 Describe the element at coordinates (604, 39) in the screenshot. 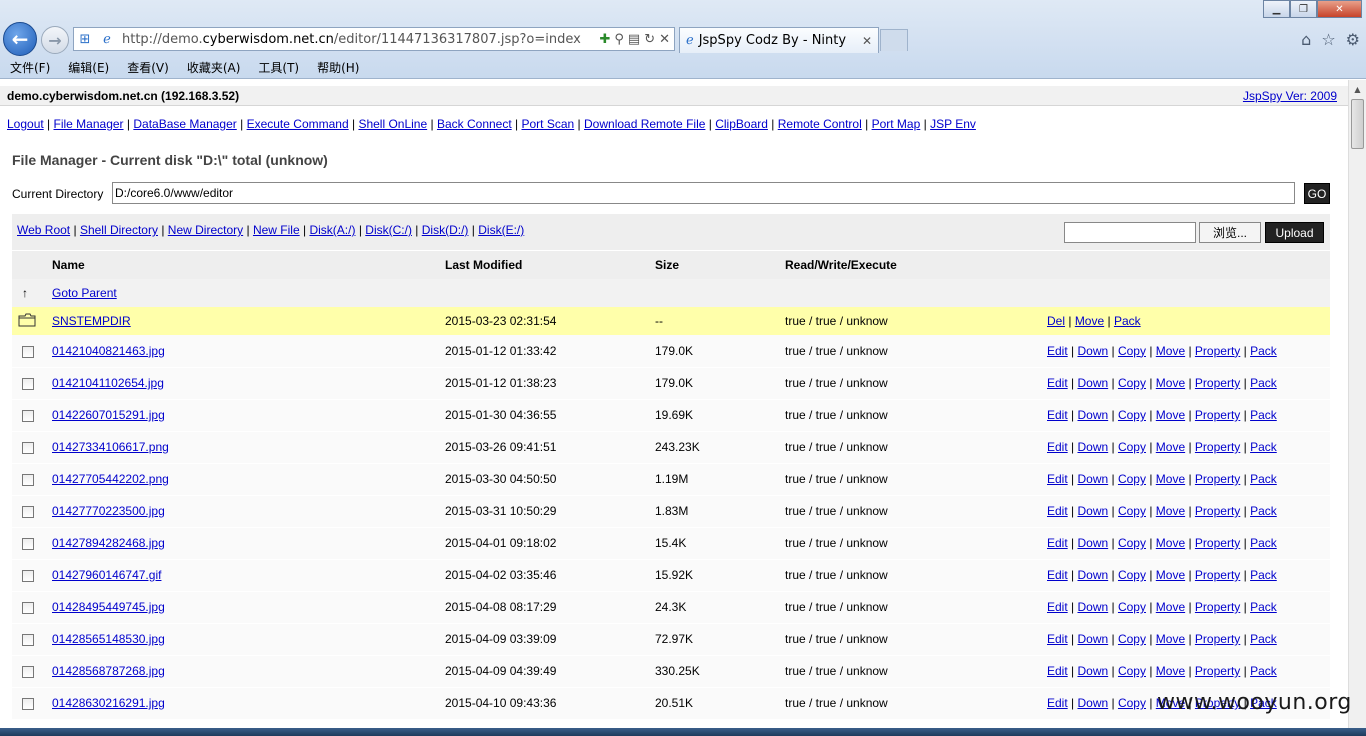

I see `addon-icon: ✚` at that location.